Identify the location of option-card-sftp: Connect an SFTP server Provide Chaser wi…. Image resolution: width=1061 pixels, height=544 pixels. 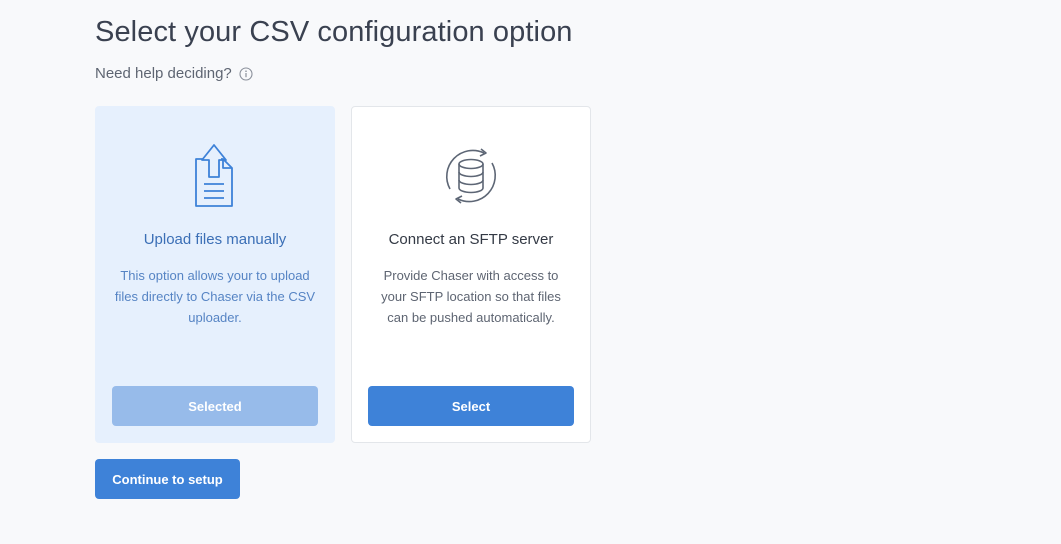
(471, 274).